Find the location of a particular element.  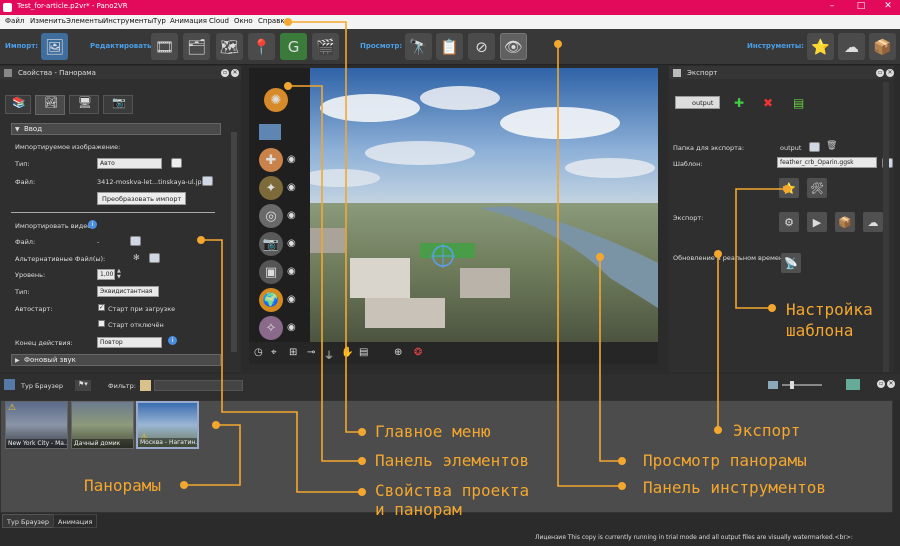

callout-tools: Панель инструментов is located at coordinates (735, 487).